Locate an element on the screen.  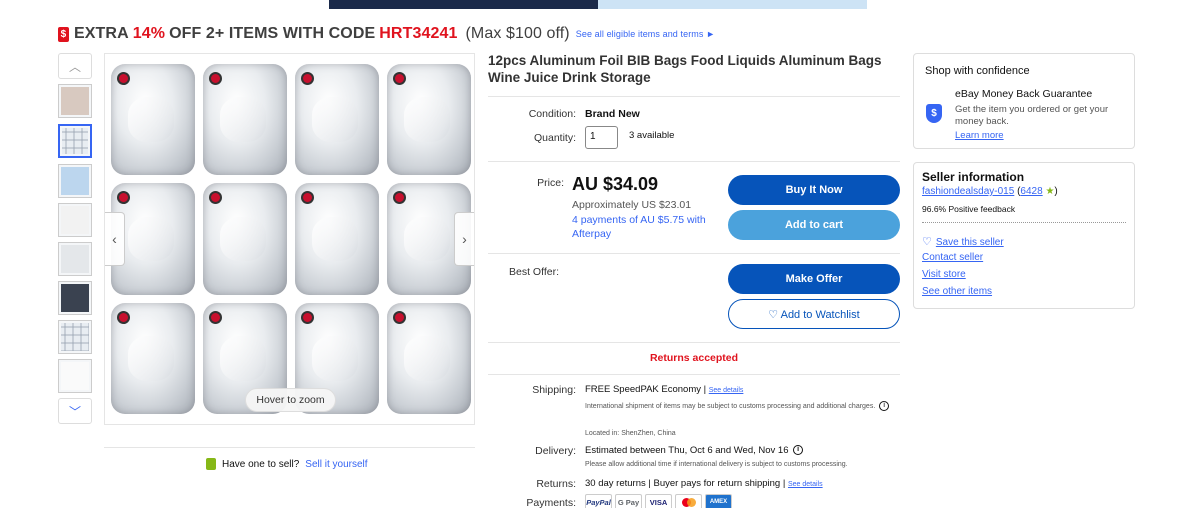
promo-max: (Max $100 off) is located at coordinates (517, 33).